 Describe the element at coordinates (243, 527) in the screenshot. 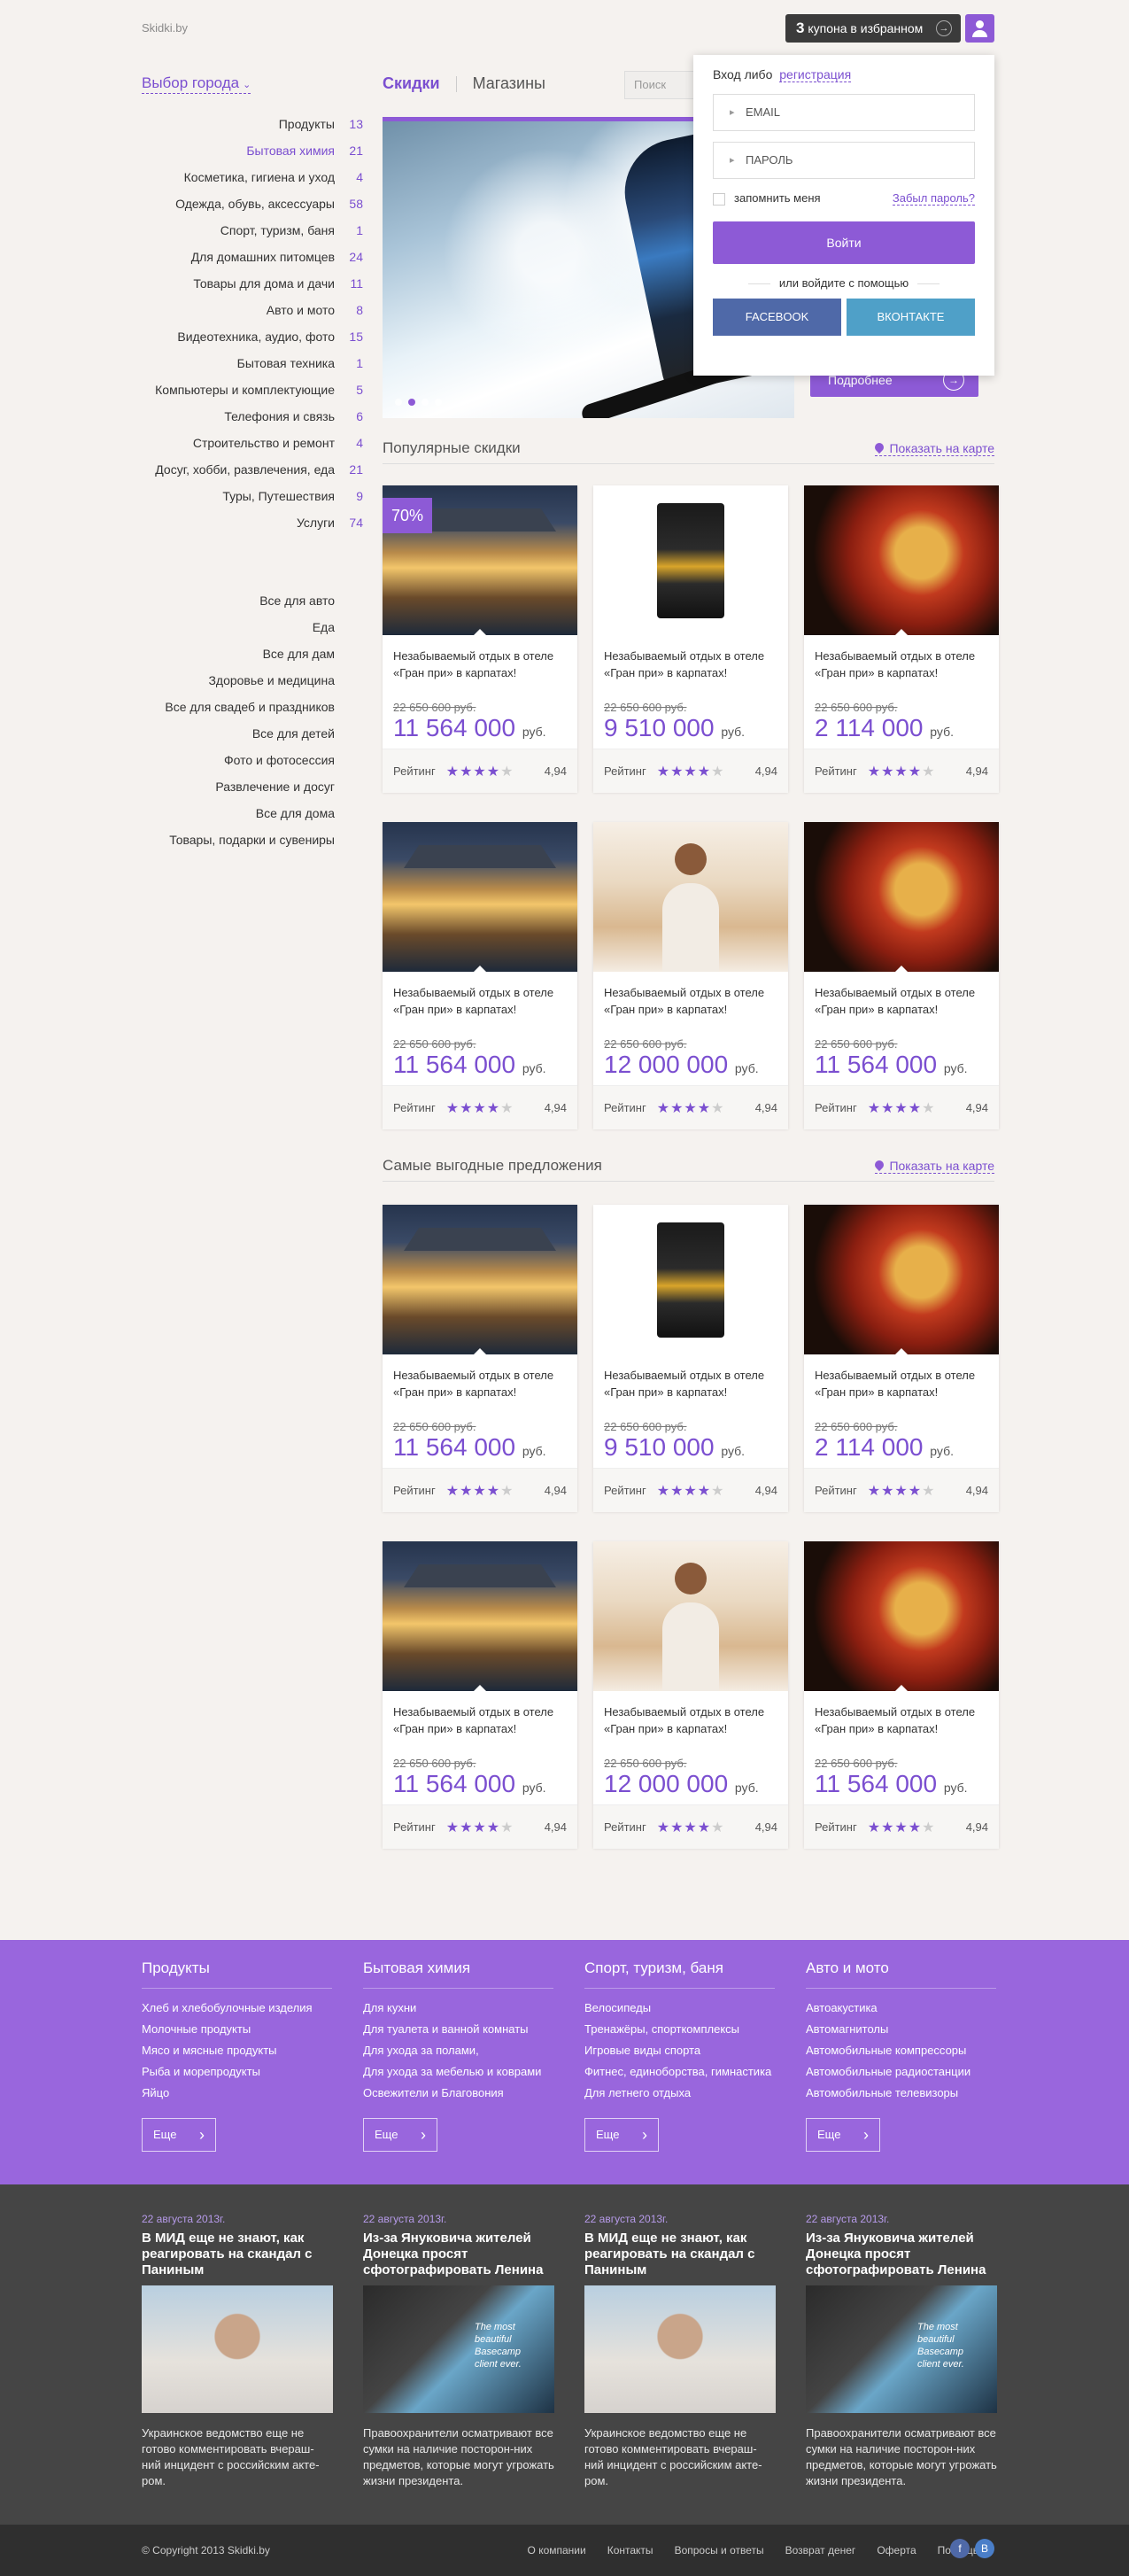

I see `category-item: Услуги 74` at that location.